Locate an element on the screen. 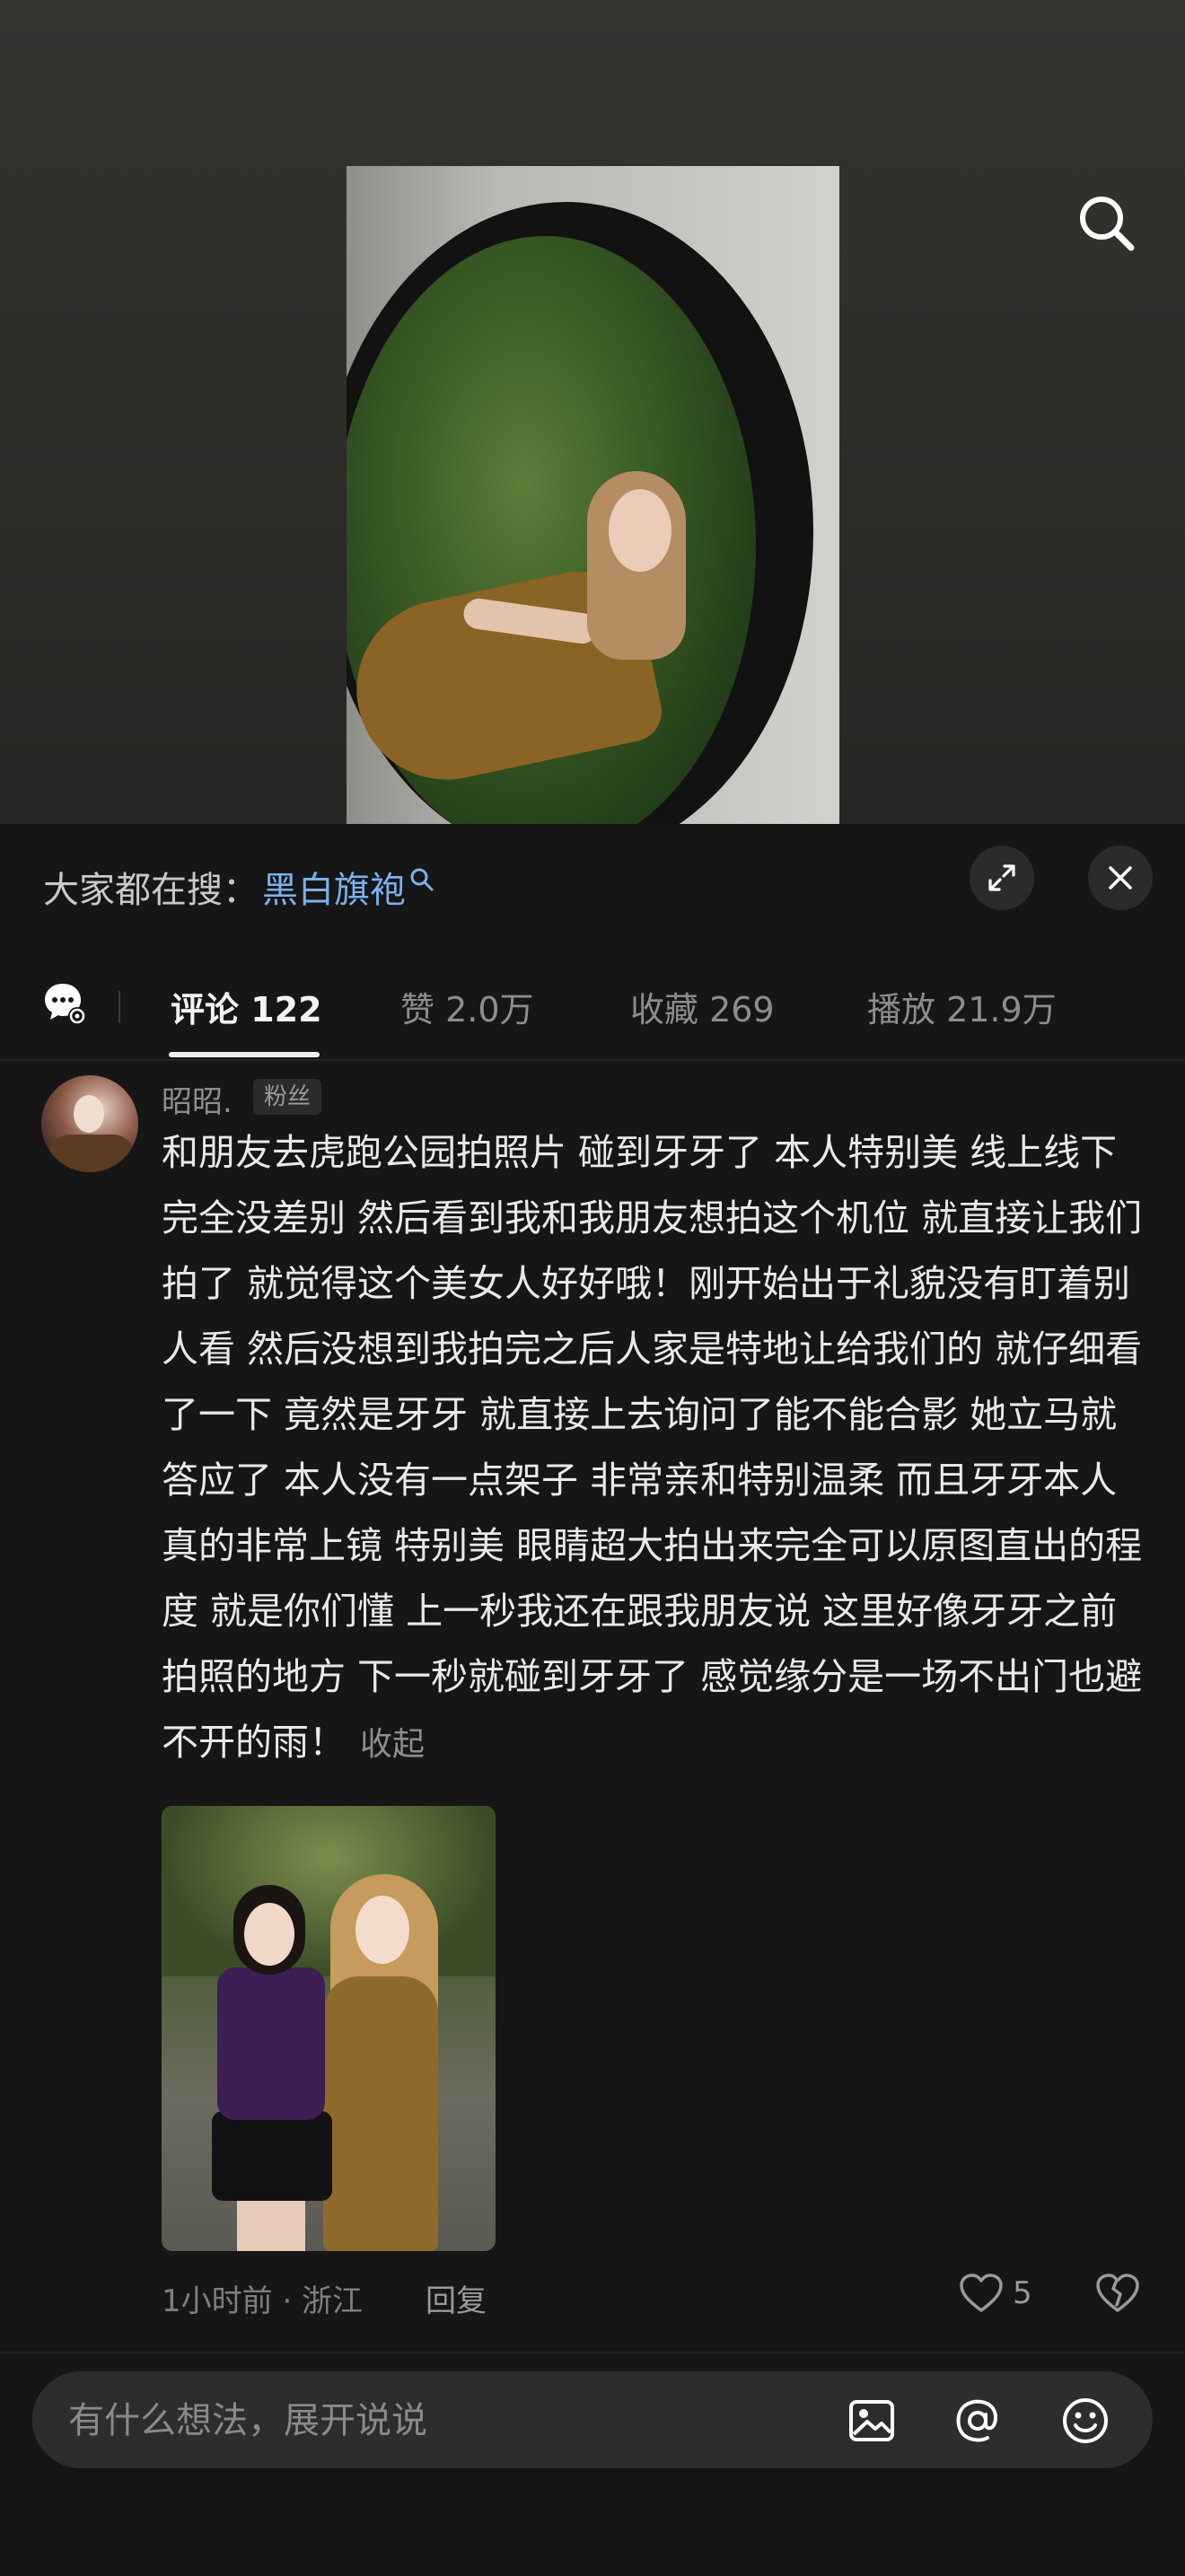  comment-meta: 1小时前 · 浙江 is located at coordinates (263, 2301).